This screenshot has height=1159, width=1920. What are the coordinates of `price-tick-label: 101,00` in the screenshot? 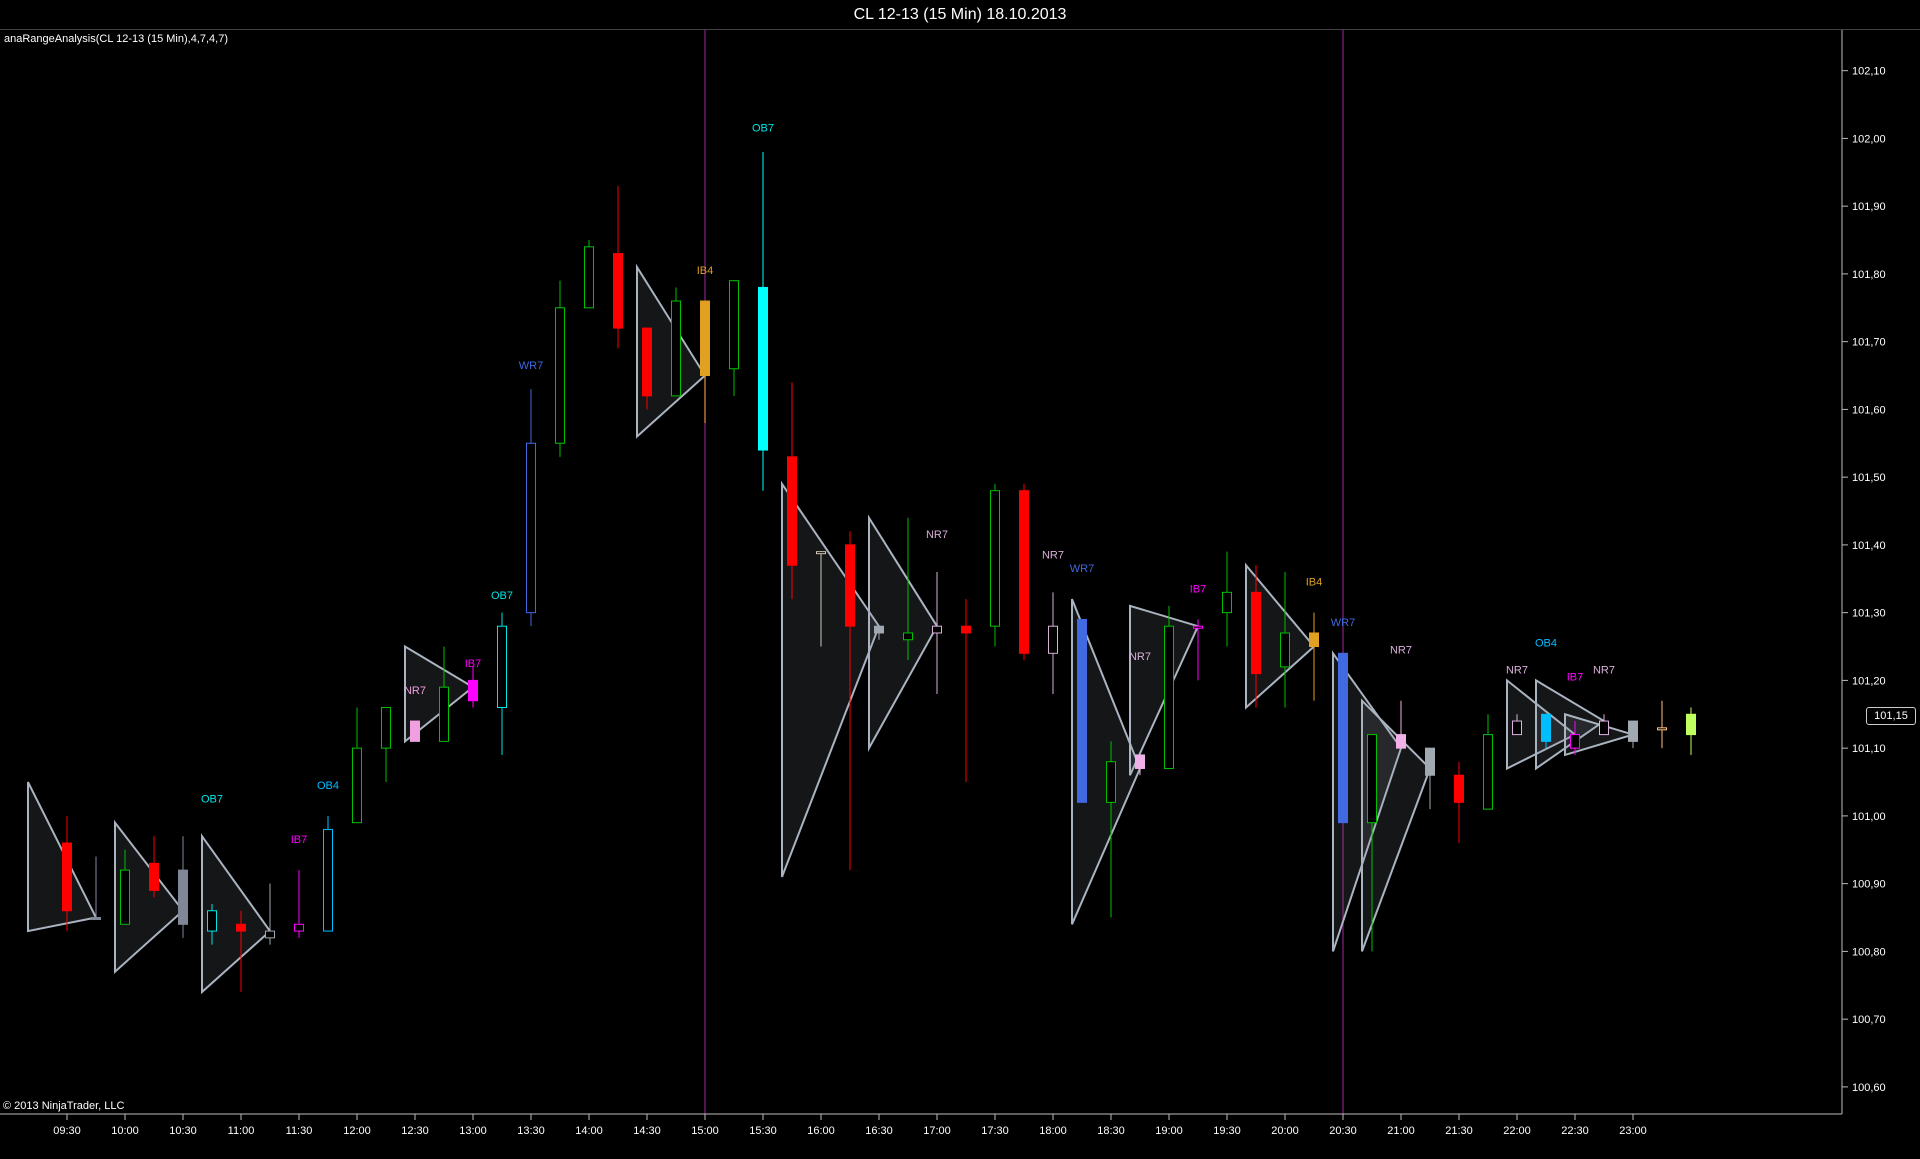 It's located at (1869, 817).